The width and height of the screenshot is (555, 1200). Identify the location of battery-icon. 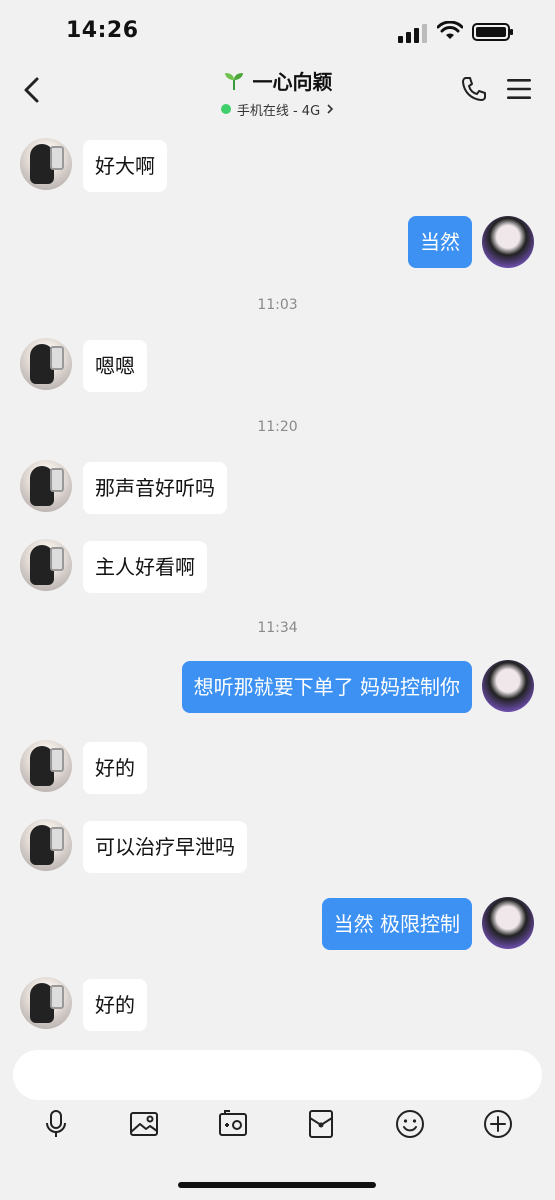
(492, 32).